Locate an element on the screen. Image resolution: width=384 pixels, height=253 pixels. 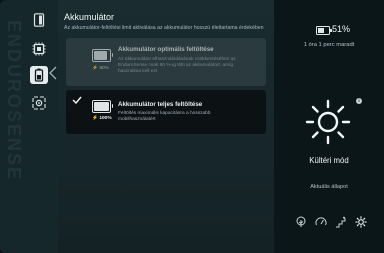
brand-watermark: ENDUROSENSE is located at coordinates (14, 101).